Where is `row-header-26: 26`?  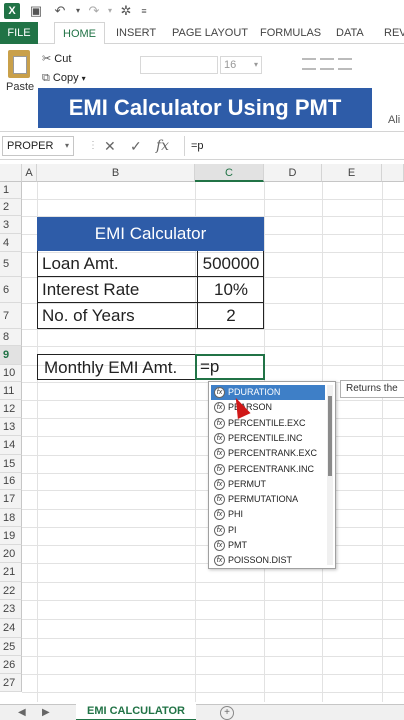
row-header-26: 26 is located at coordinates (11, 665).